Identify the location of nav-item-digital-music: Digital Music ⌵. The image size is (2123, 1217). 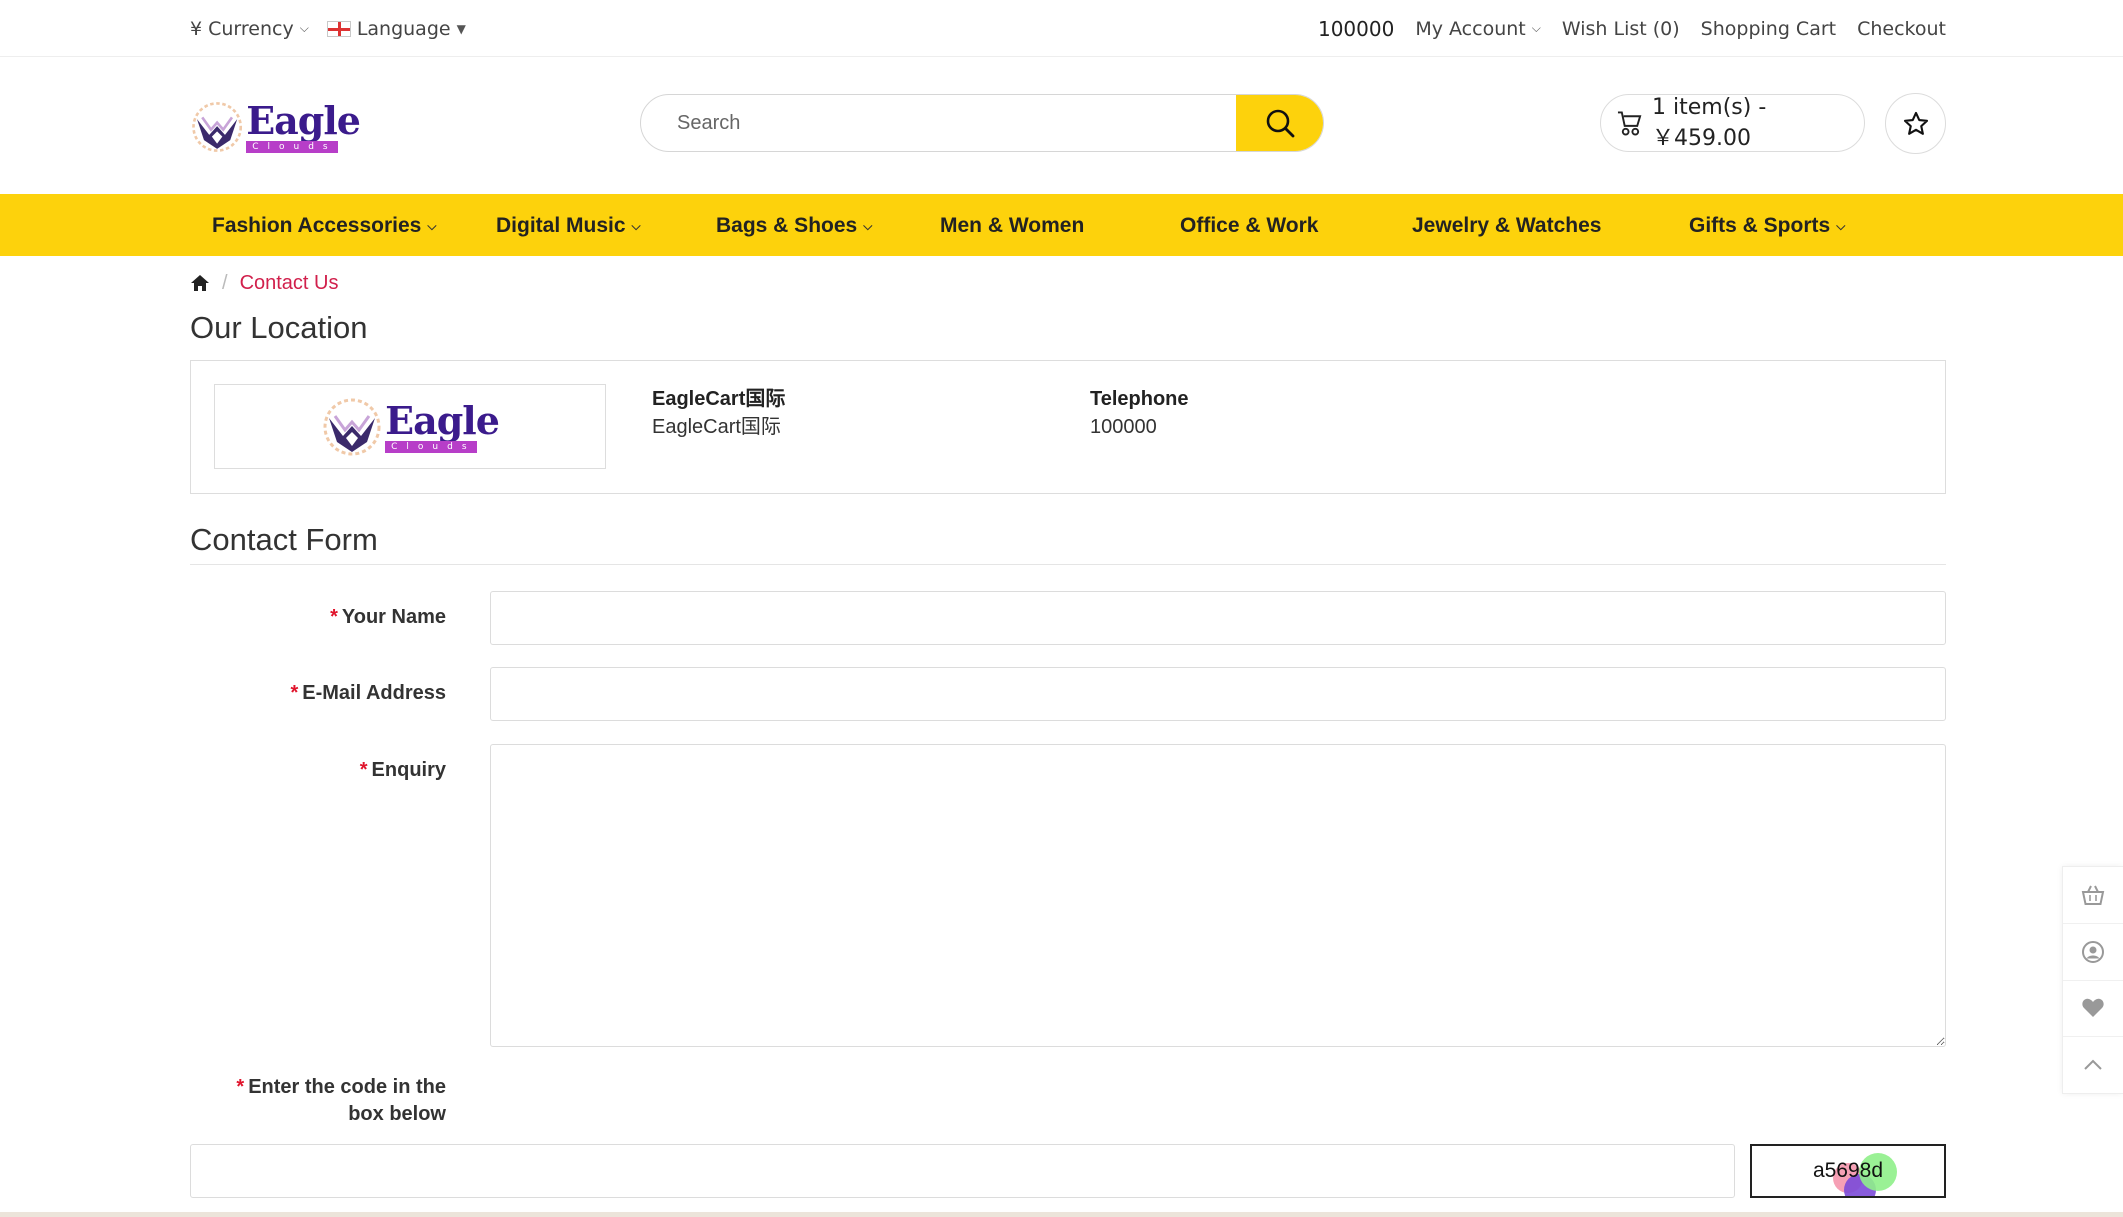
(568, 226).